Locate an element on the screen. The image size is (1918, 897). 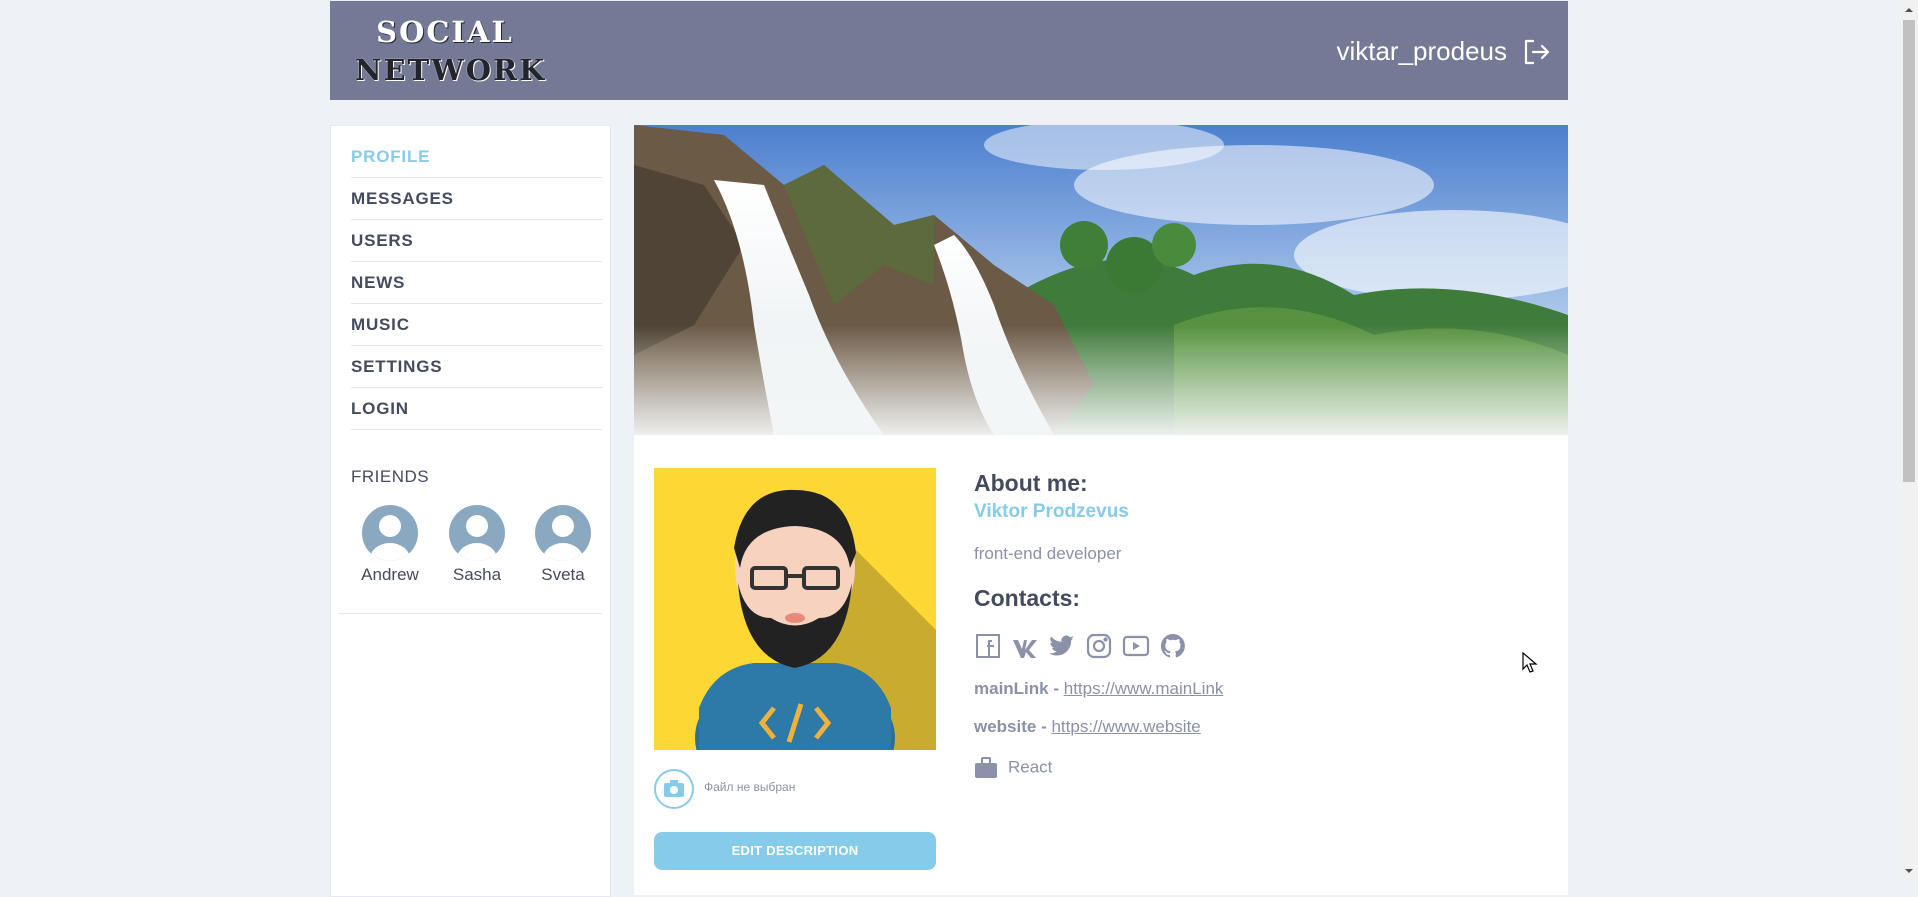
page-scrollbar is located at coordinates (1909, 440).